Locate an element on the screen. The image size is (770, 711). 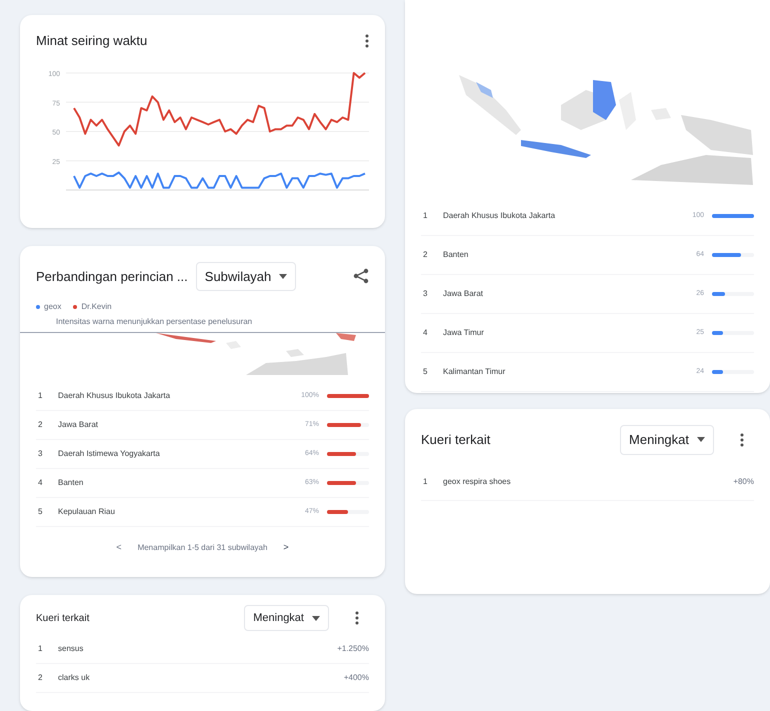
query-link: clarks uk is located at coordinates (201, 678).